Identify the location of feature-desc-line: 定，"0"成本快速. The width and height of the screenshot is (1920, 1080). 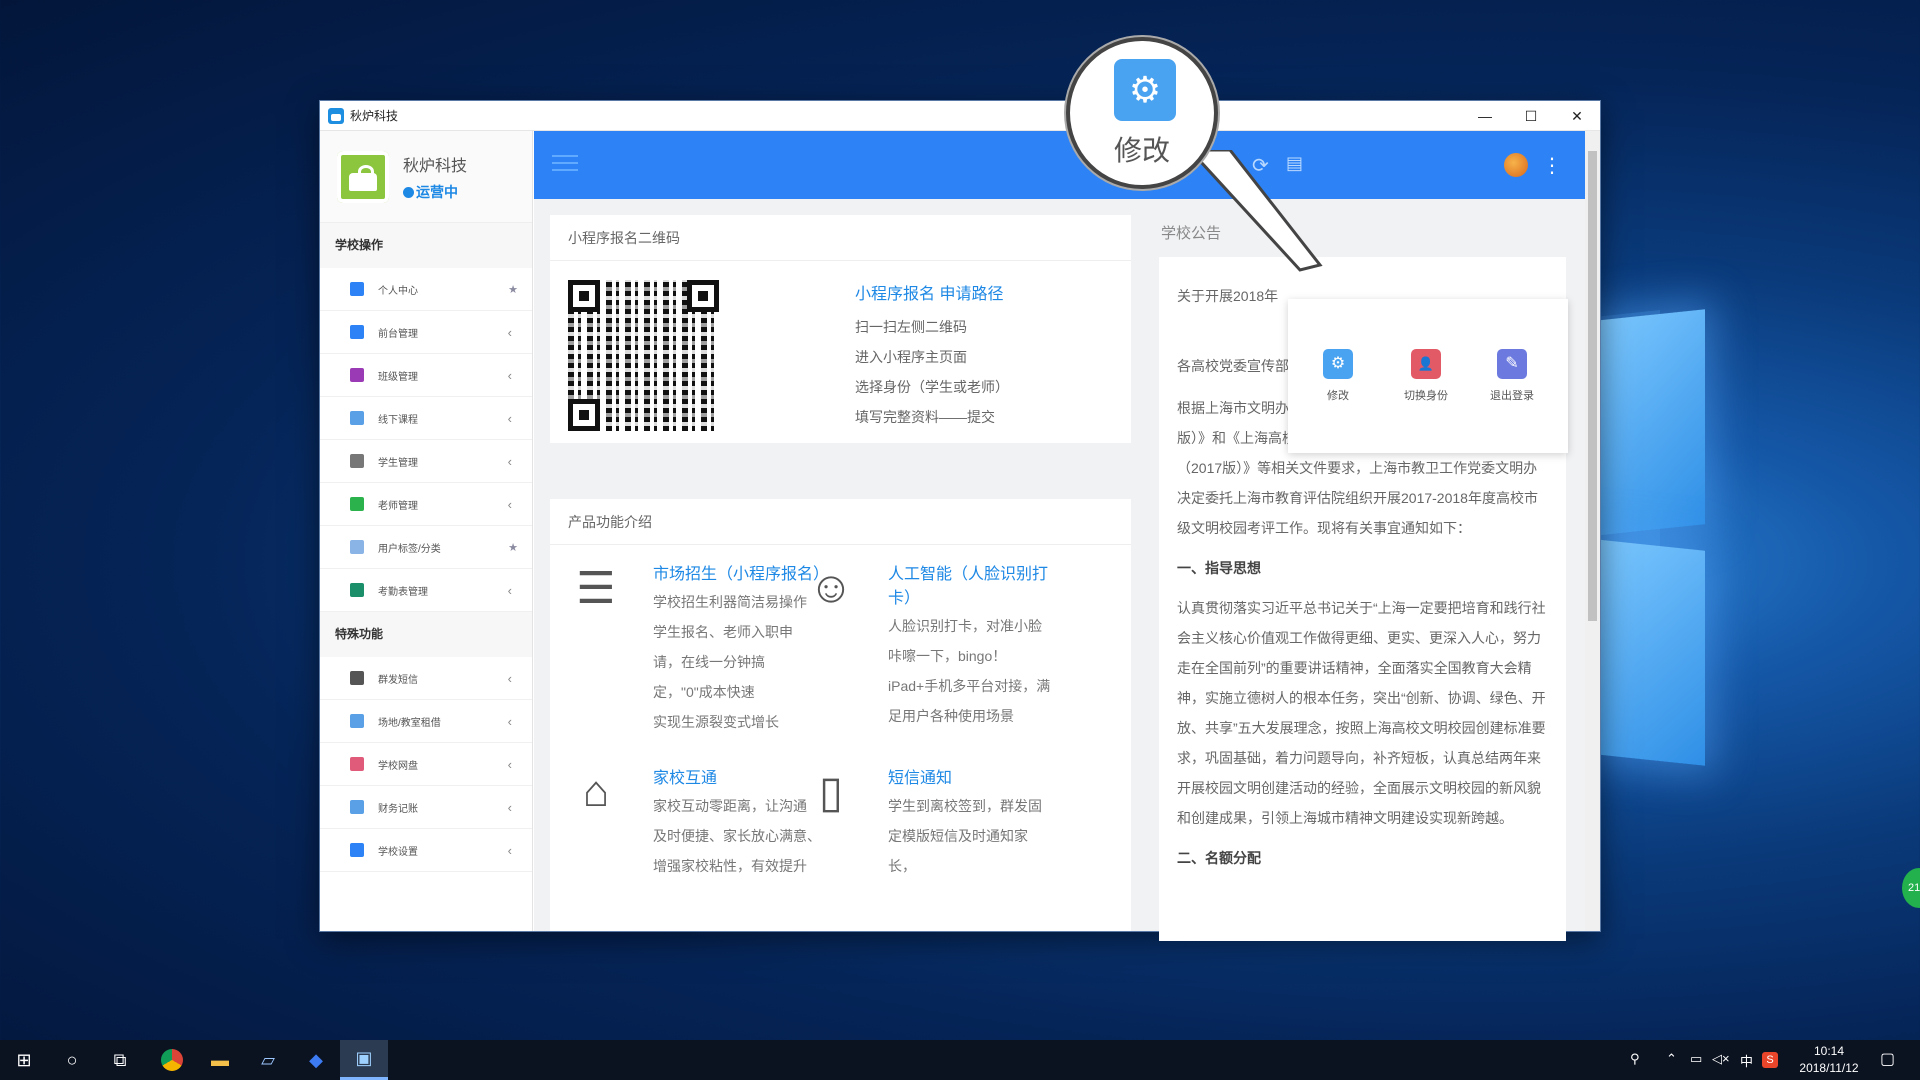
(704, 692).